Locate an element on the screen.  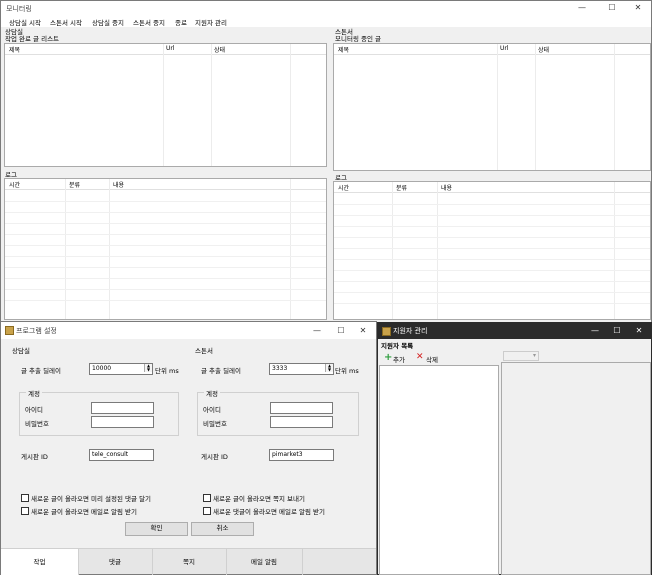
left-list-title: 작업 완료 글 리스트 is located at coordinates (32, 39).